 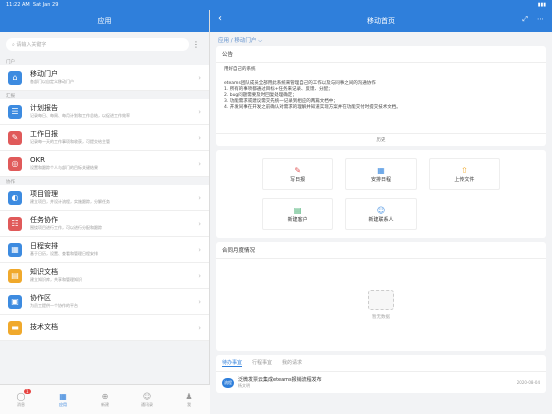 What do you see at coordinates (528, 382) in the screenshot?
I see `todo-date: 2020-08-04` at bounding box center [528, 382].